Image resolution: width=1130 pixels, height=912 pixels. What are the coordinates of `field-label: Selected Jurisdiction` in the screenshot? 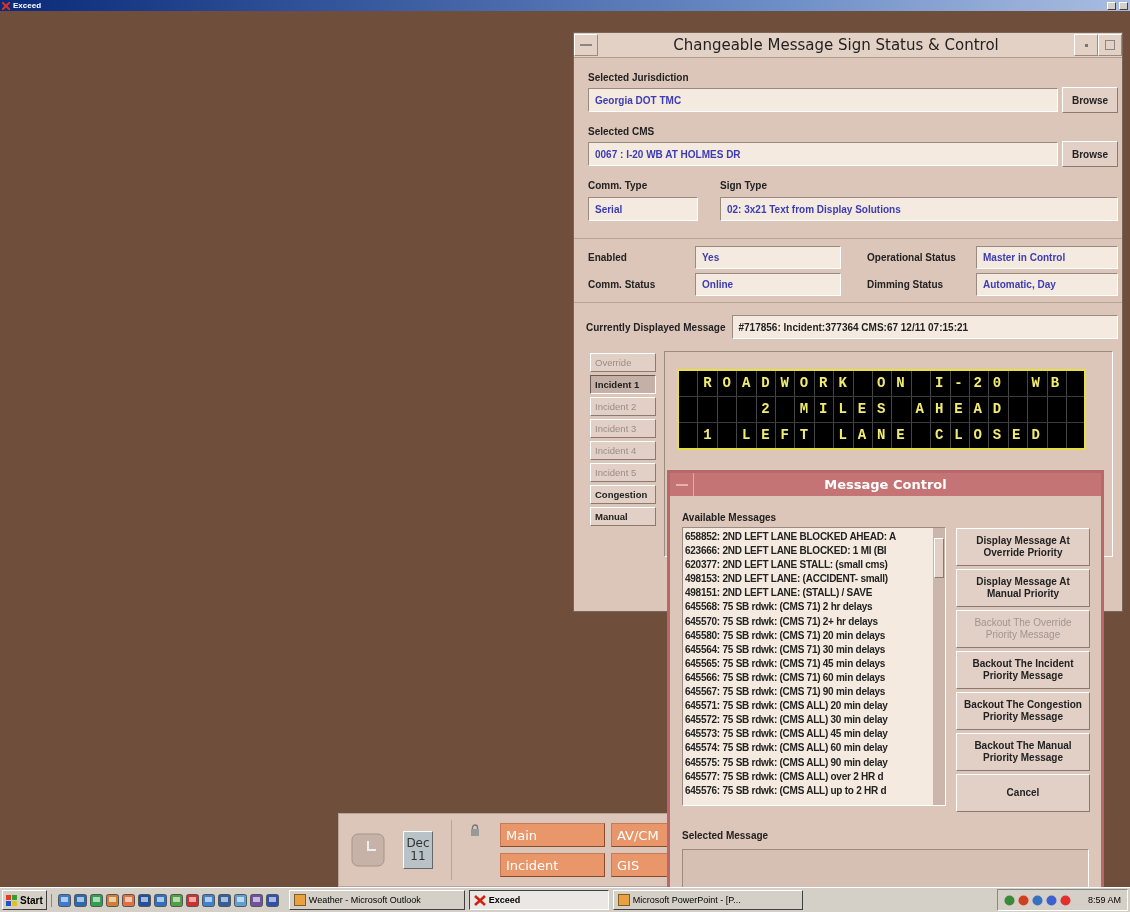 It's located at (639, 77).